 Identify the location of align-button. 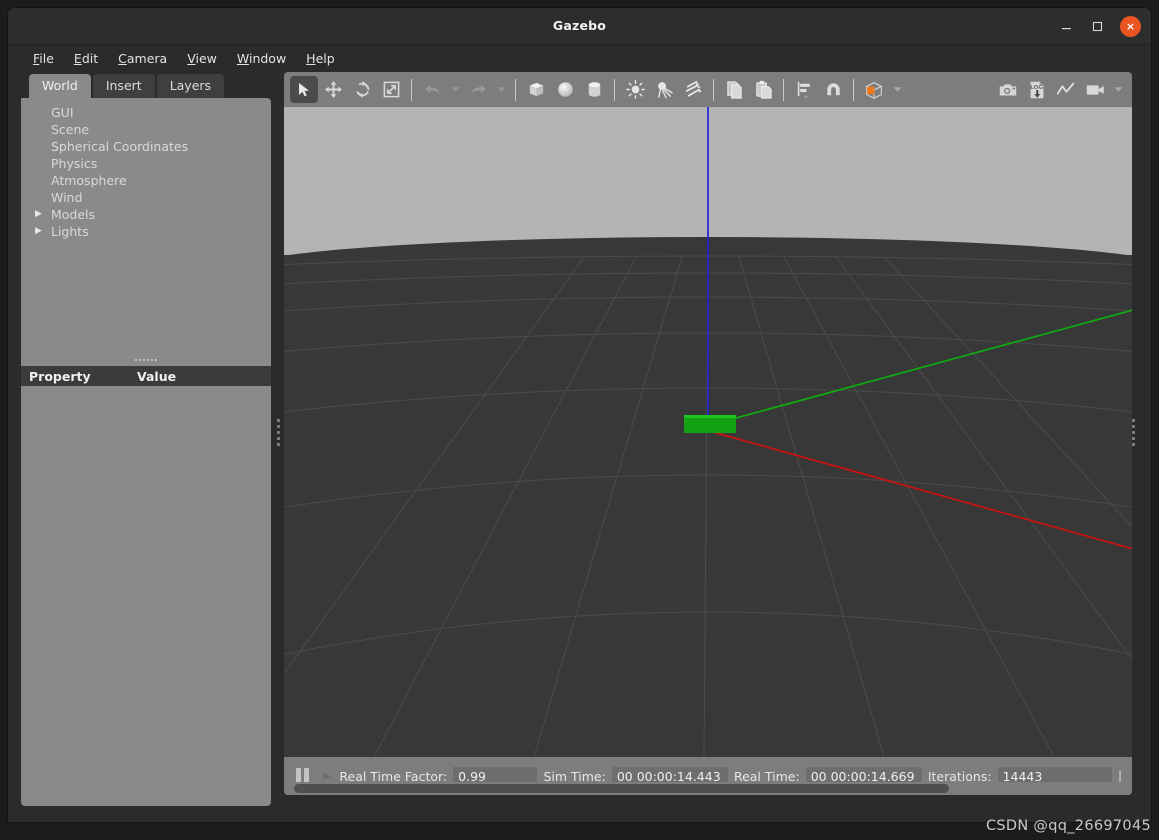
(804, 89).